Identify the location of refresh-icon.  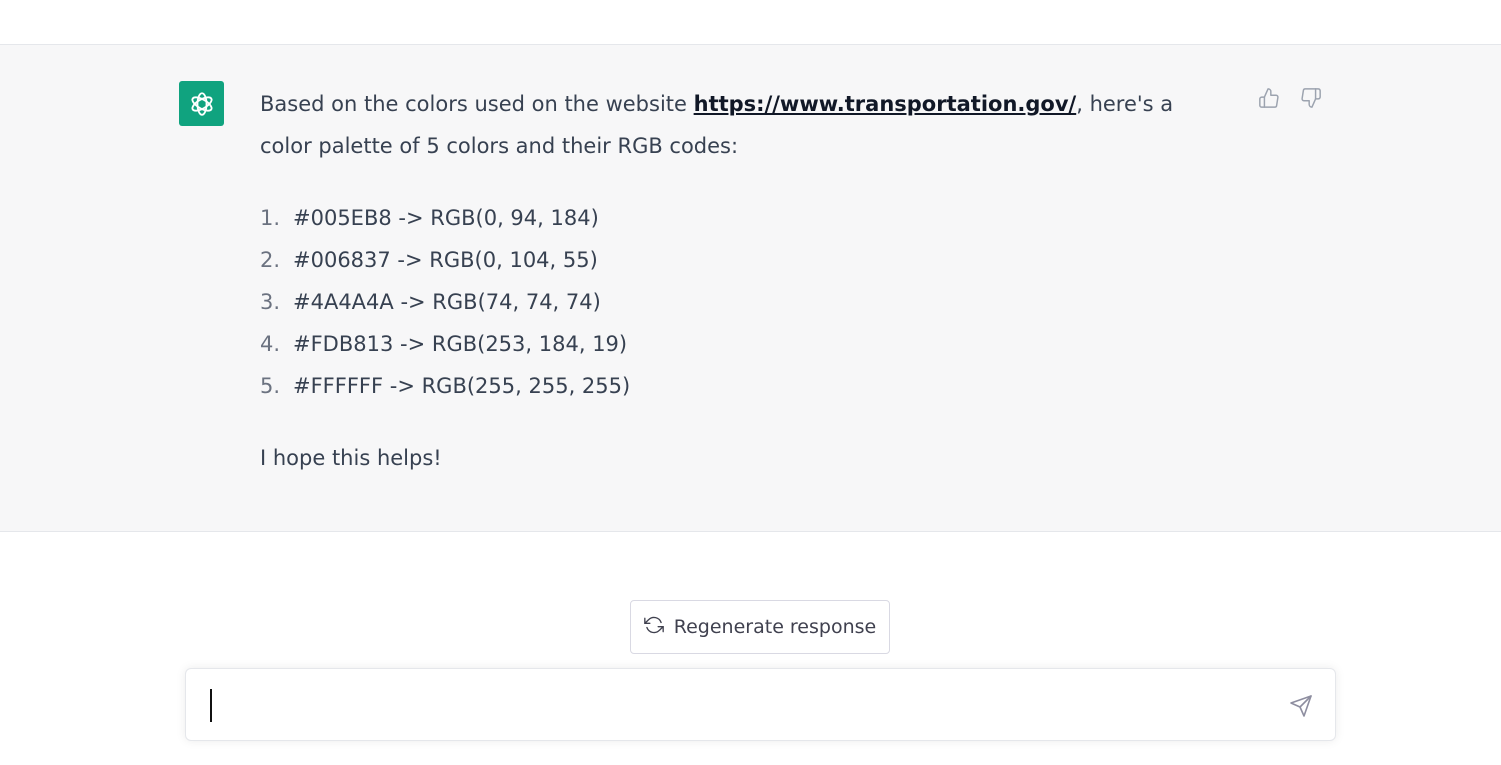
(653, 627).